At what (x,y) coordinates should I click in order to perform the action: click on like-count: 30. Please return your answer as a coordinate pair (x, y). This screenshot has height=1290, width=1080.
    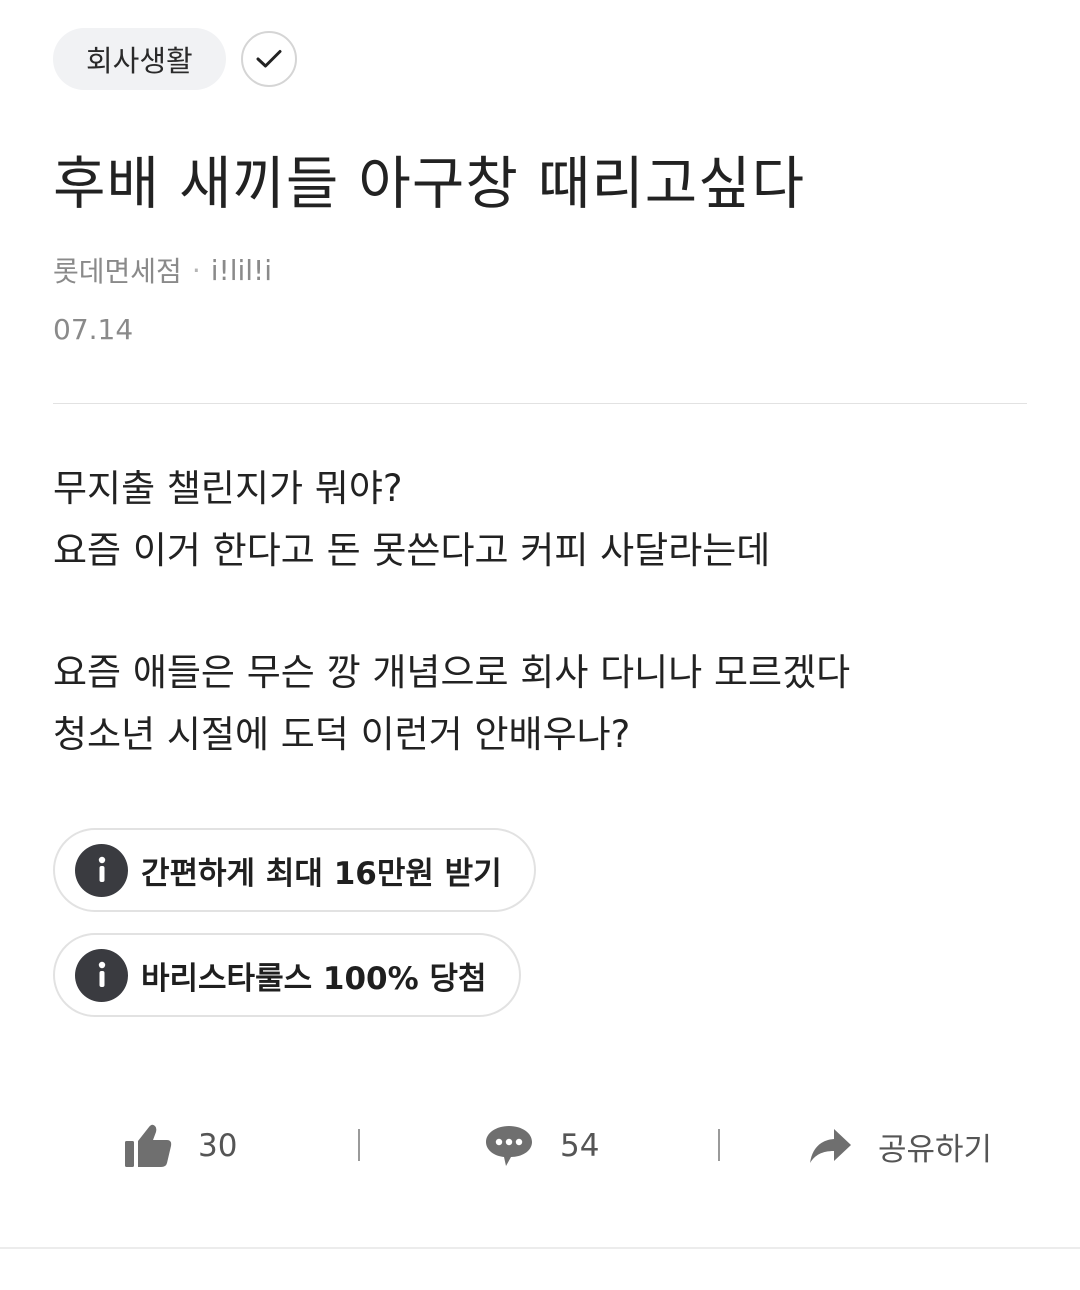
    Looking at the image, I should click on (218, 1146).